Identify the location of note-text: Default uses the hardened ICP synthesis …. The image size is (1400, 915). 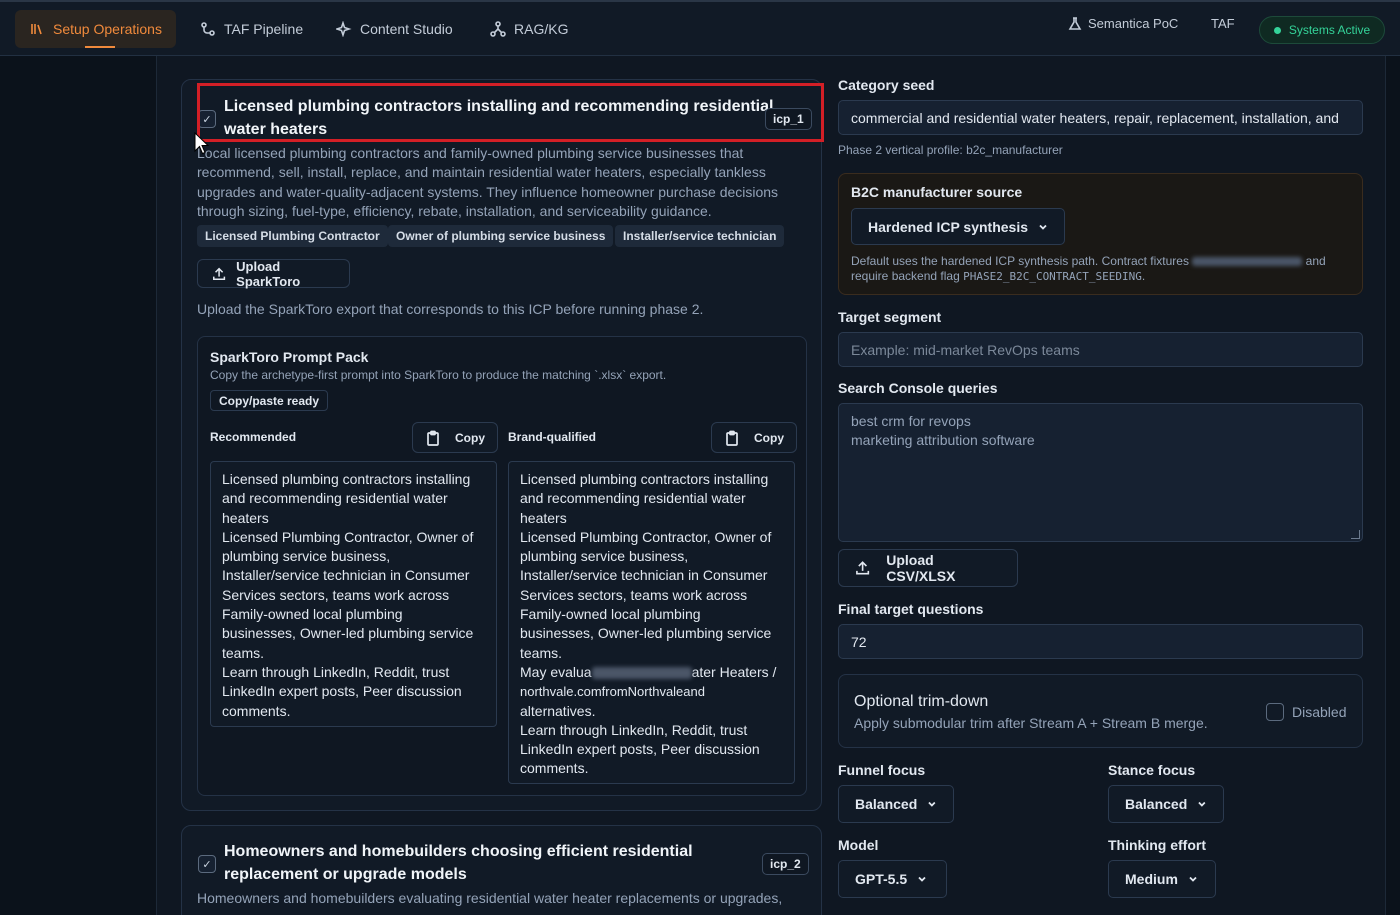
(1020, 261).